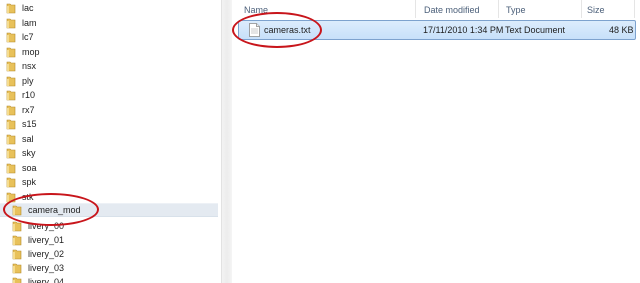  I want to click on tree-item-label: soa, so click(29, 168).